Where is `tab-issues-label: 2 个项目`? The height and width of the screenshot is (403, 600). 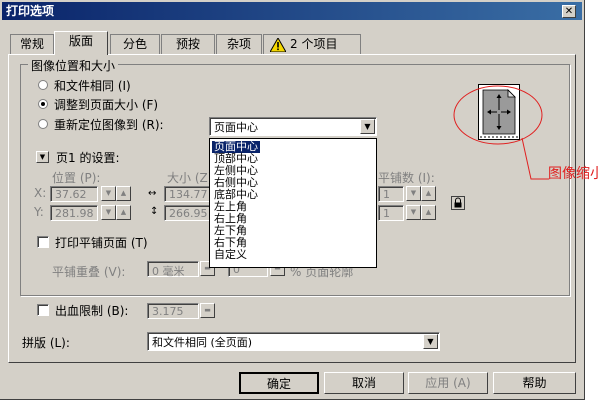
tab-issues-label: 2 个项目 is located at coordinates (314, 44).